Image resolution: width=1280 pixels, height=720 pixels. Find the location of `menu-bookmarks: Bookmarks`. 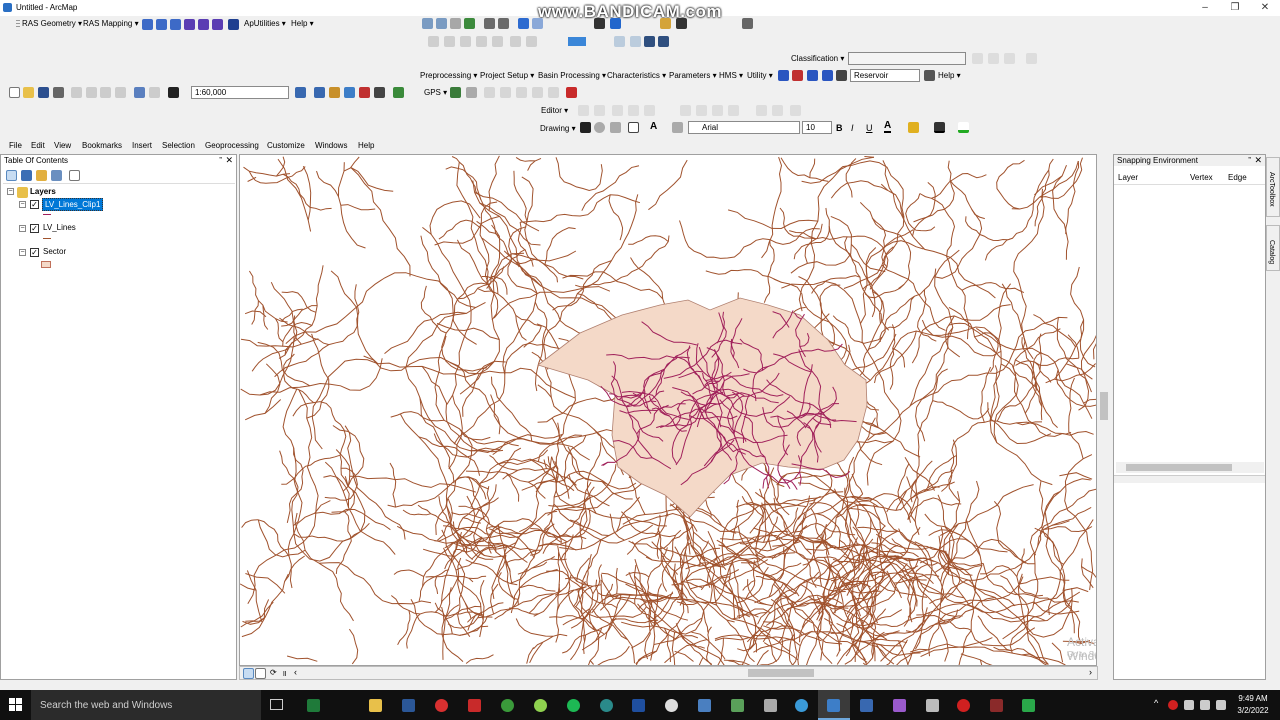

menu-bookmarks: Bookmarks is located at coordinates (102, 145).